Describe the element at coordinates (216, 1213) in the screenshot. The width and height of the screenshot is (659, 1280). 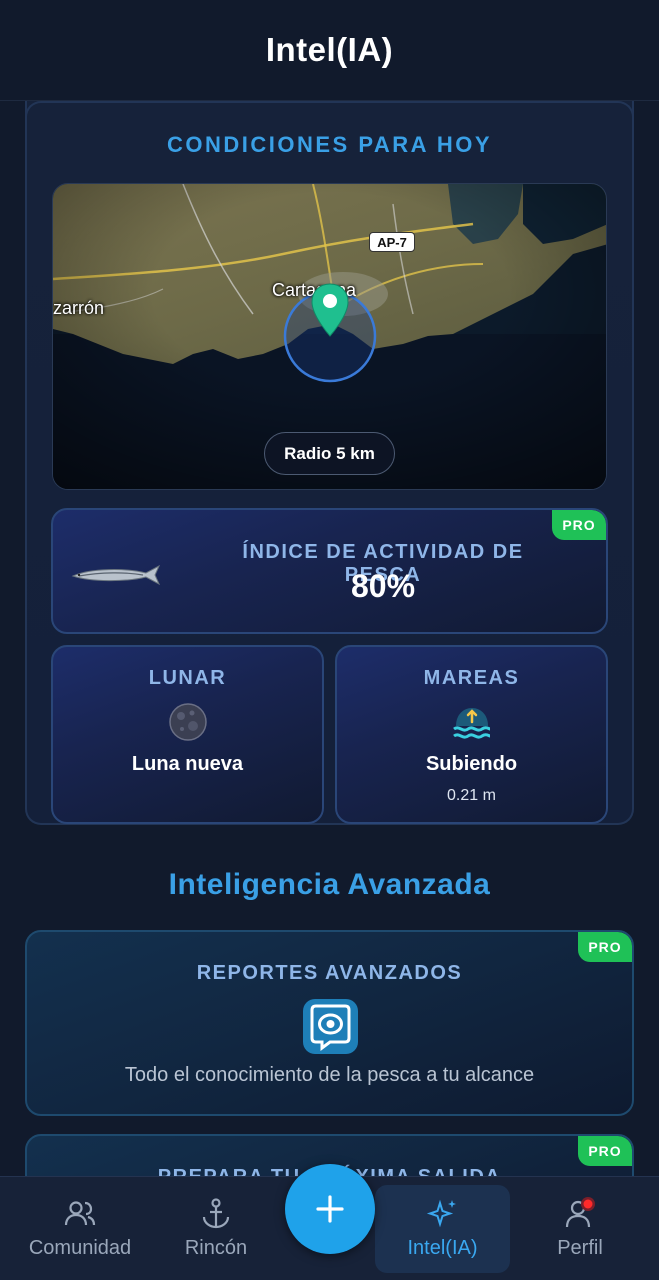
I see `anchor-icon` at that location.